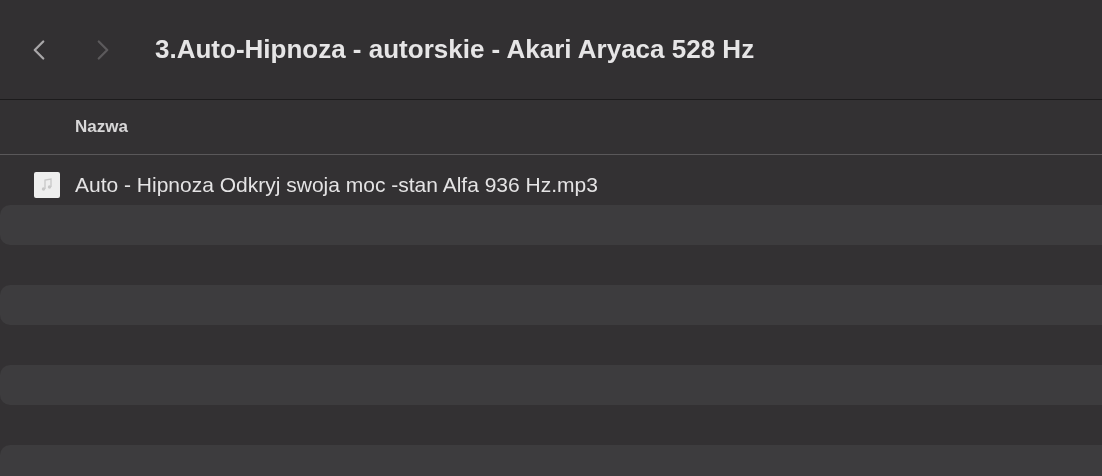 Image resolution: width=1102 pixels, height=476 pixels. What do you see at coordinates (336, 185) in the screenshot?
I see `file-name: Auto - Hipnoza Odkryj swoja moc -stan Alfa 936 Hz.mp3` at bounding box center [336, 185].